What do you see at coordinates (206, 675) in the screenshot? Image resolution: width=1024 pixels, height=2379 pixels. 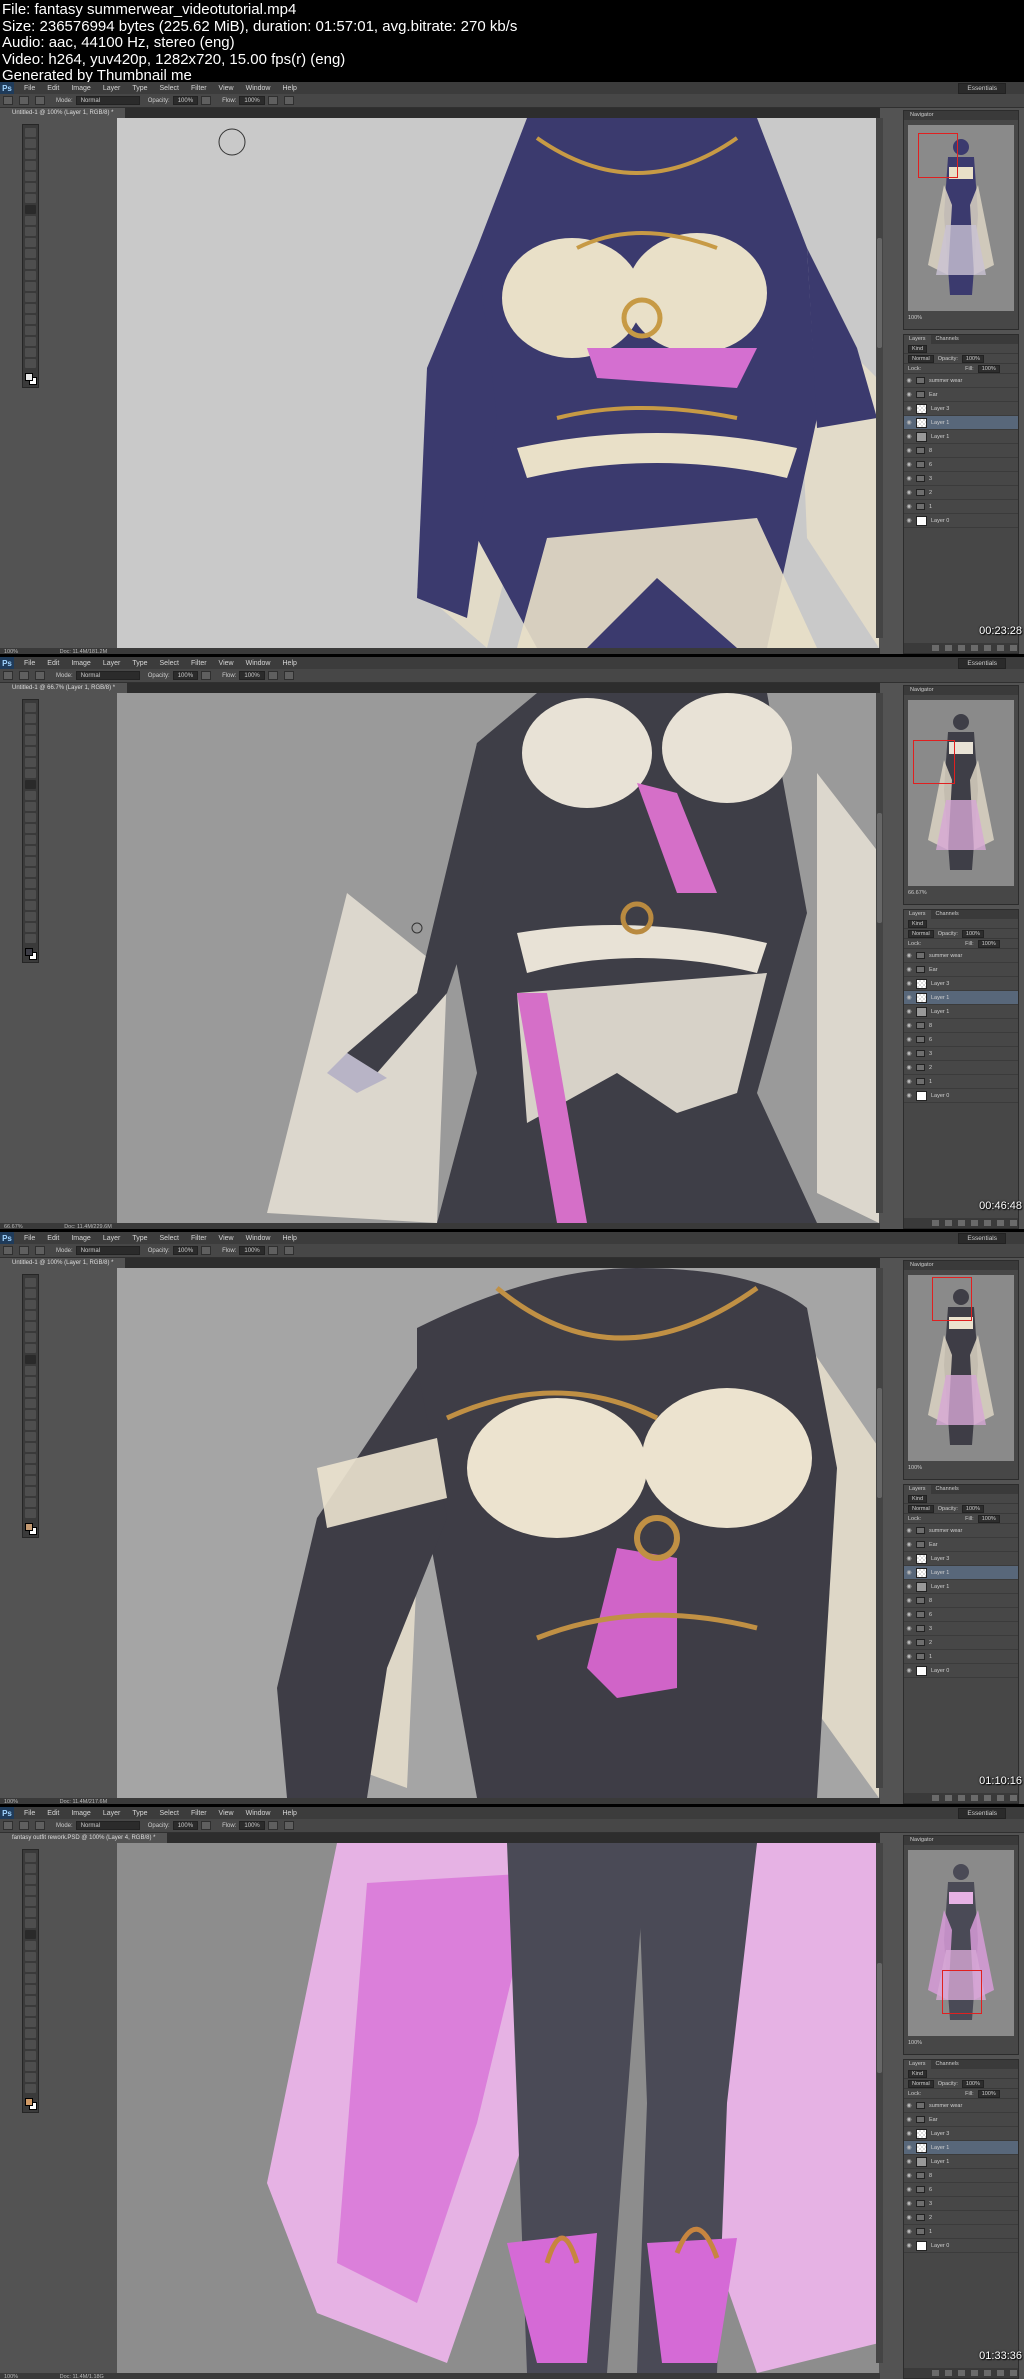 I see `pressure-opacity-icon` at bounding box center [206, 675].